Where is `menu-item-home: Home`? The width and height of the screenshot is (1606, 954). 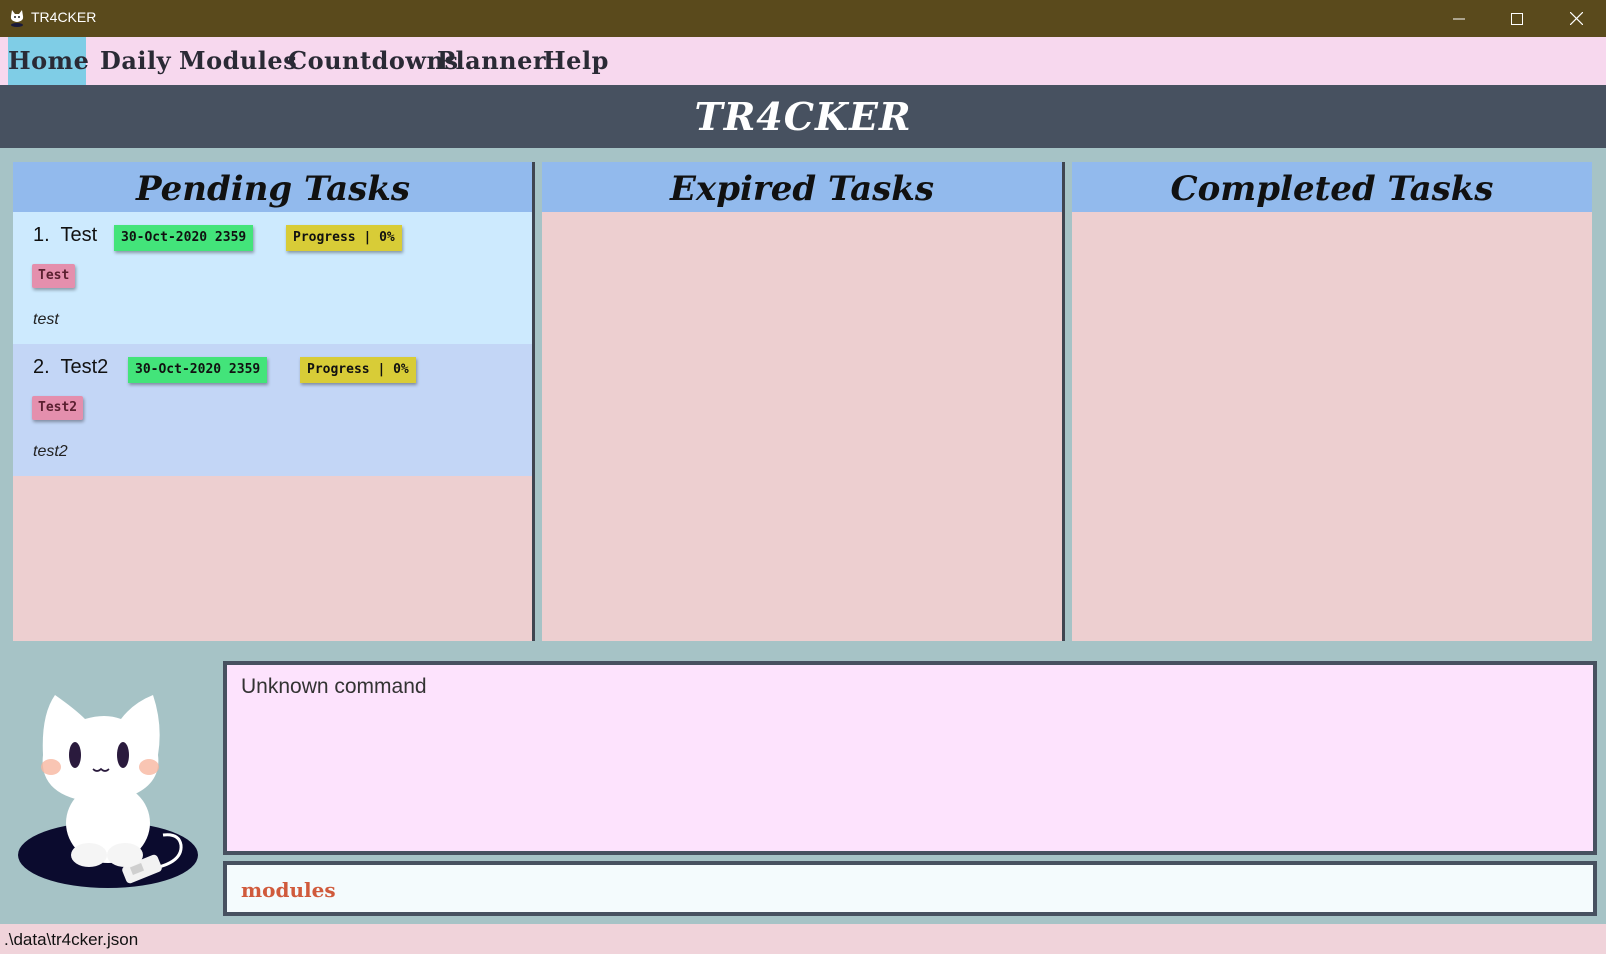
menu-item-home: Home is located at coordinates (48, 61).